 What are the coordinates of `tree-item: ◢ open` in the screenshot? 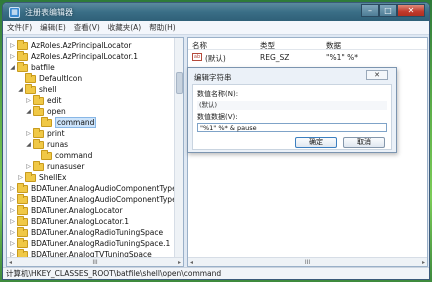 It's located at (45, 111).